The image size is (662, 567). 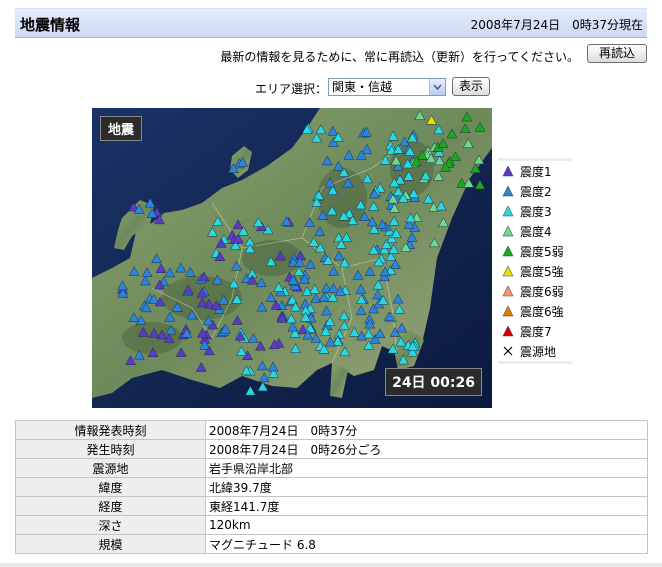 I want to click on info-value: 東経141.7度, so click(x=426, y=506).